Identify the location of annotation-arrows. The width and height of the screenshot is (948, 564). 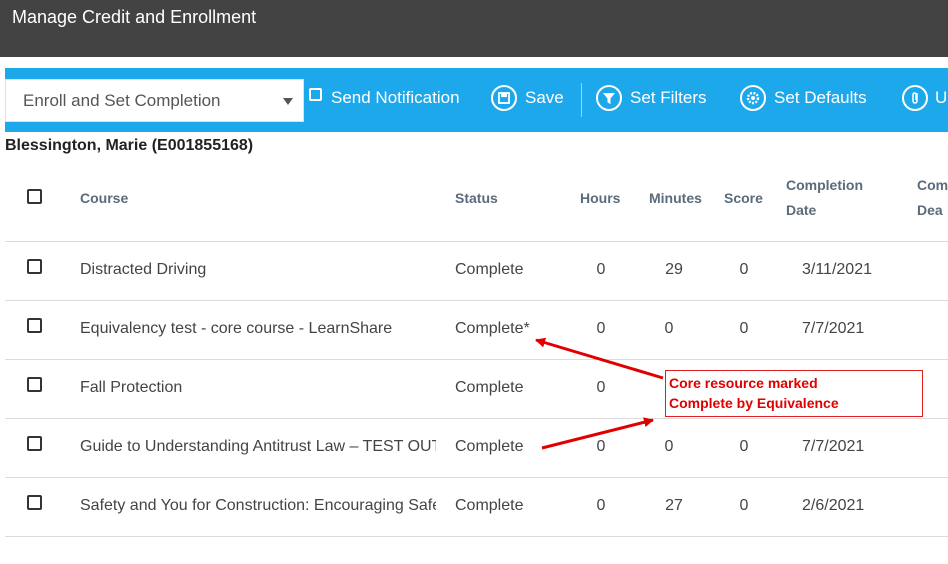
(599, 393).